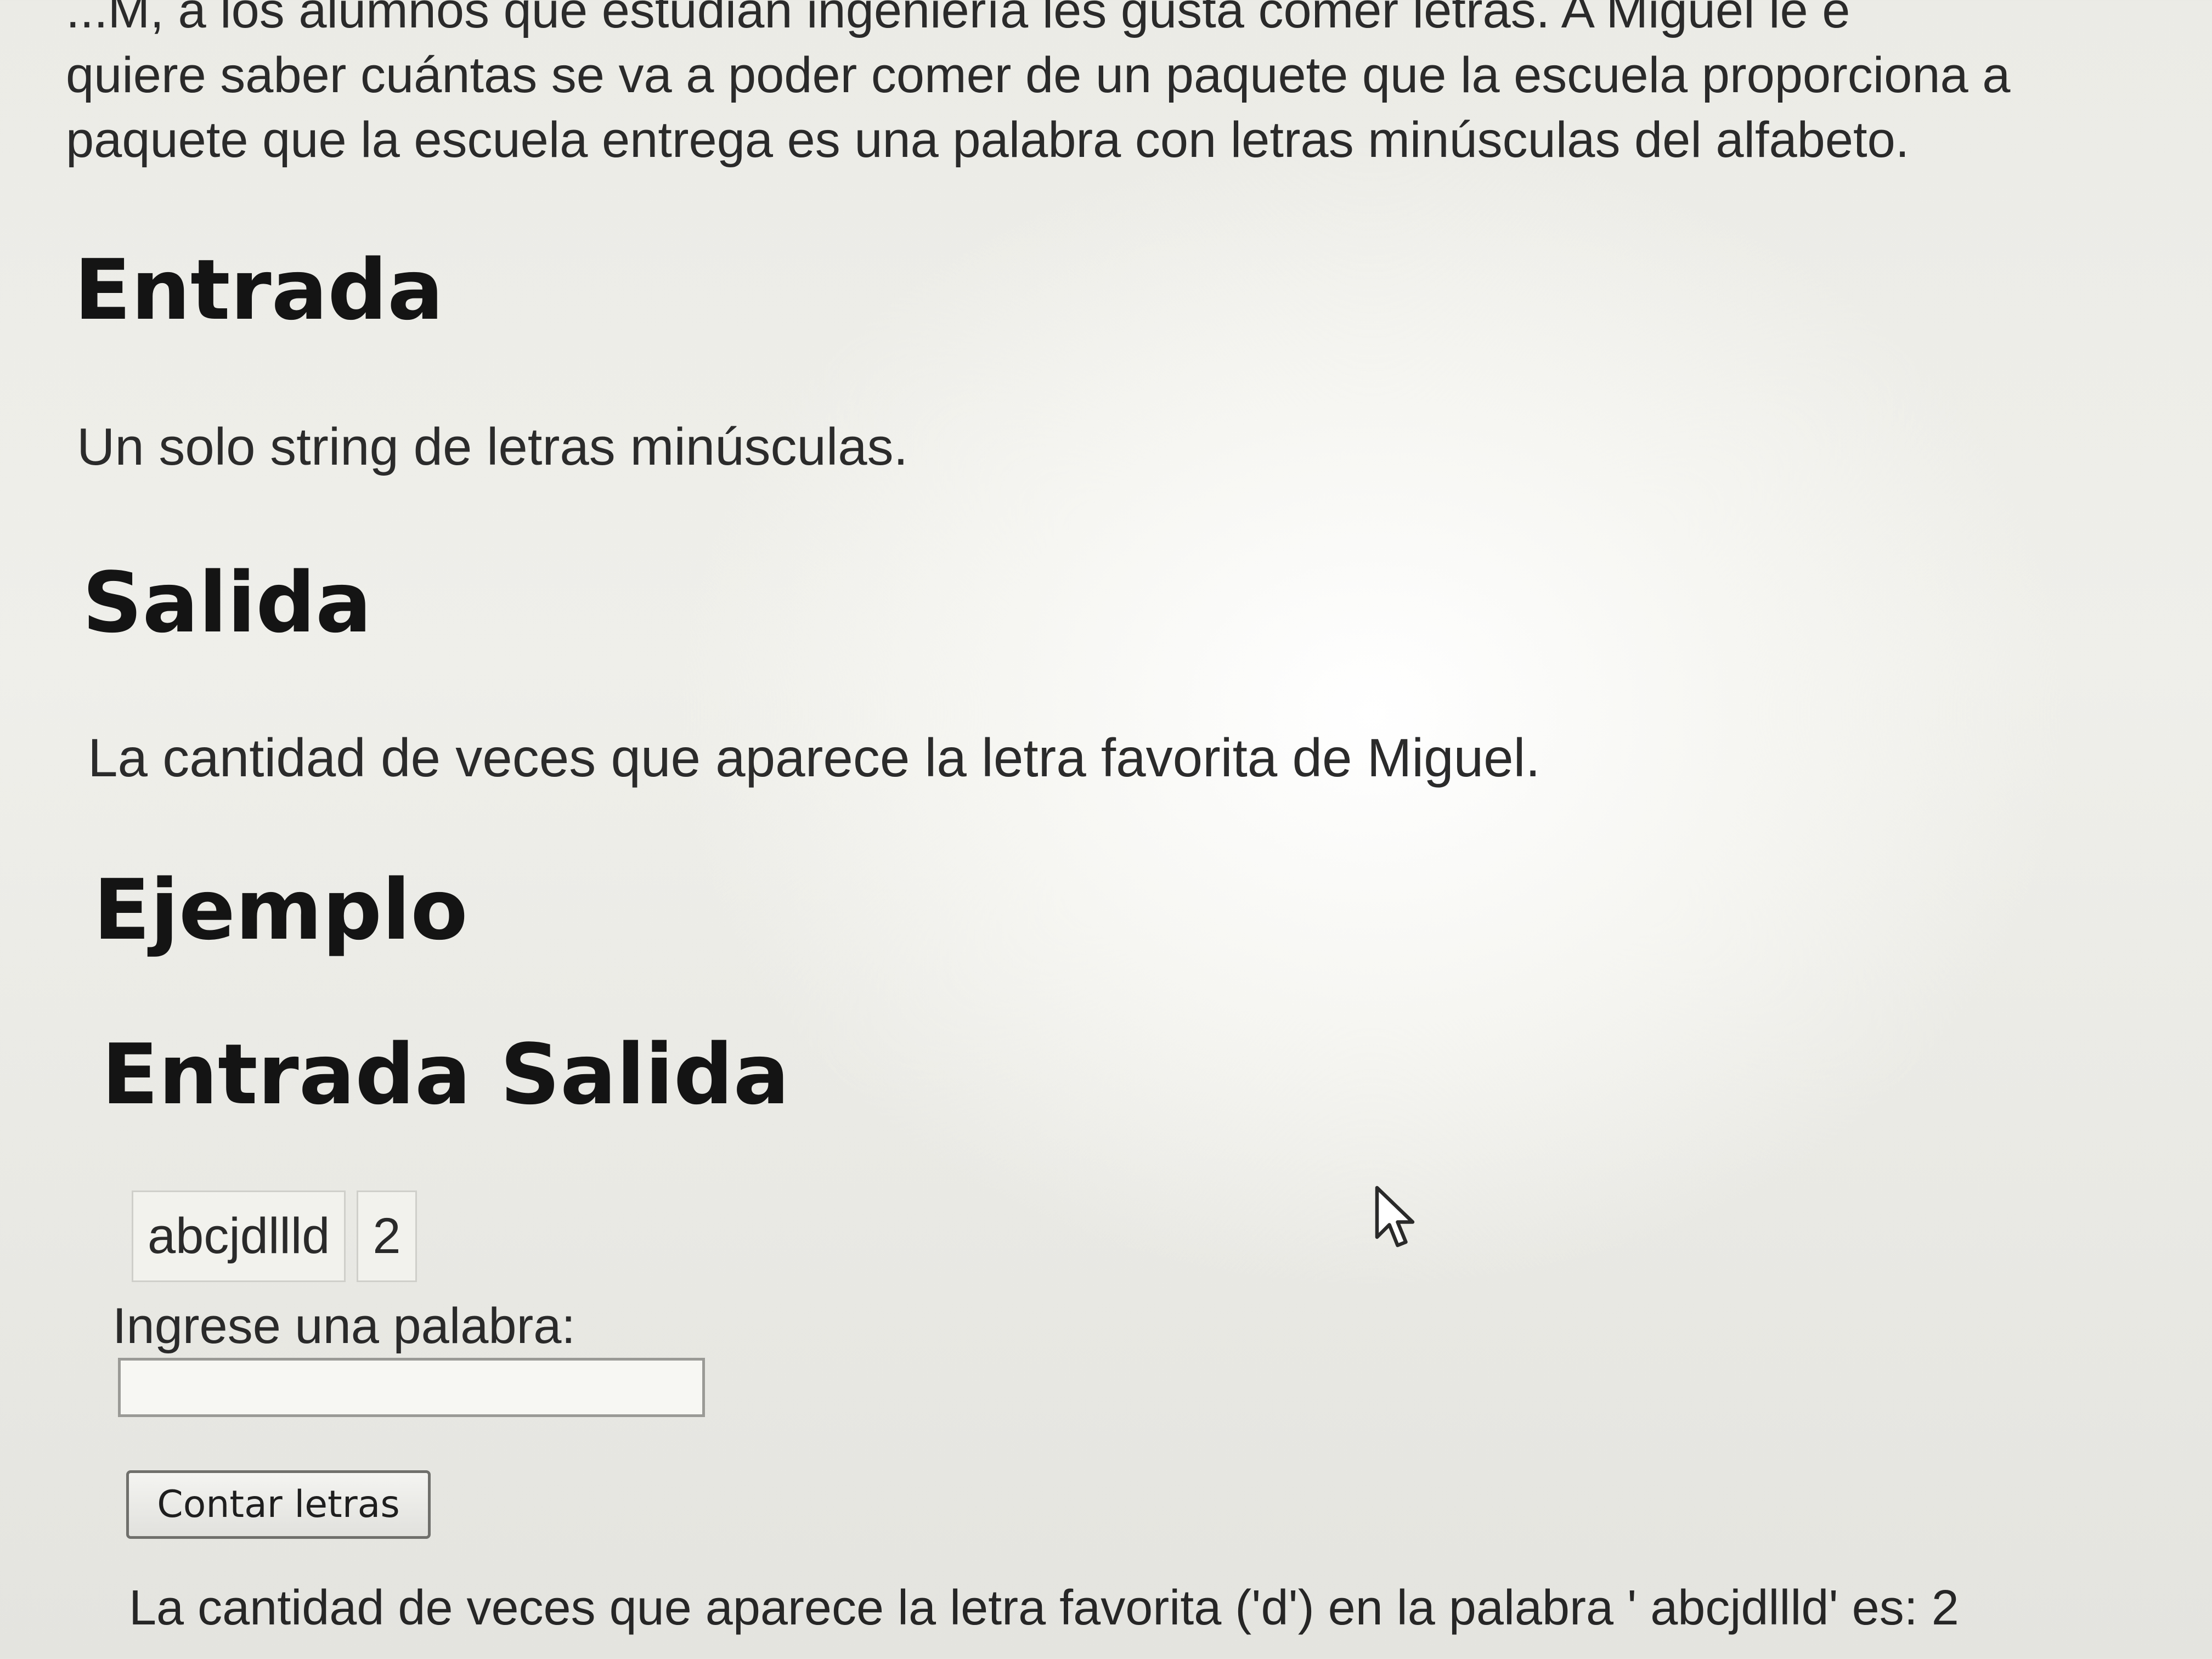  I want to click on example-input-cell: abcjdllld, so click(239, 1236).